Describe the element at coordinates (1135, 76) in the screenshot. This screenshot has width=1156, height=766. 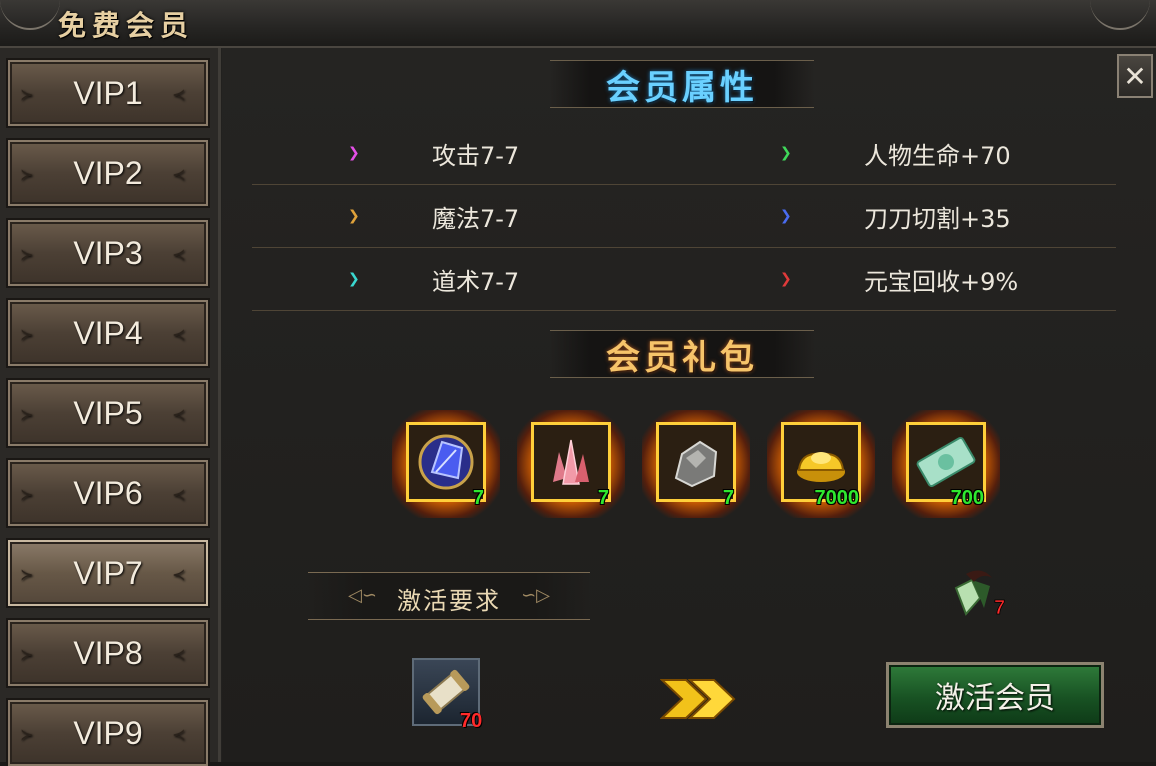
I see `close-button: ✕` at that location.